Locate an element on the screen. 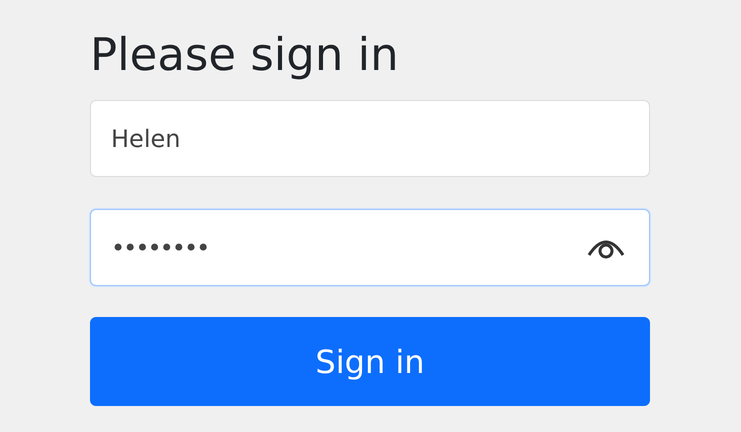  page-heading: Please sign in is located at coordinates (245, 55).